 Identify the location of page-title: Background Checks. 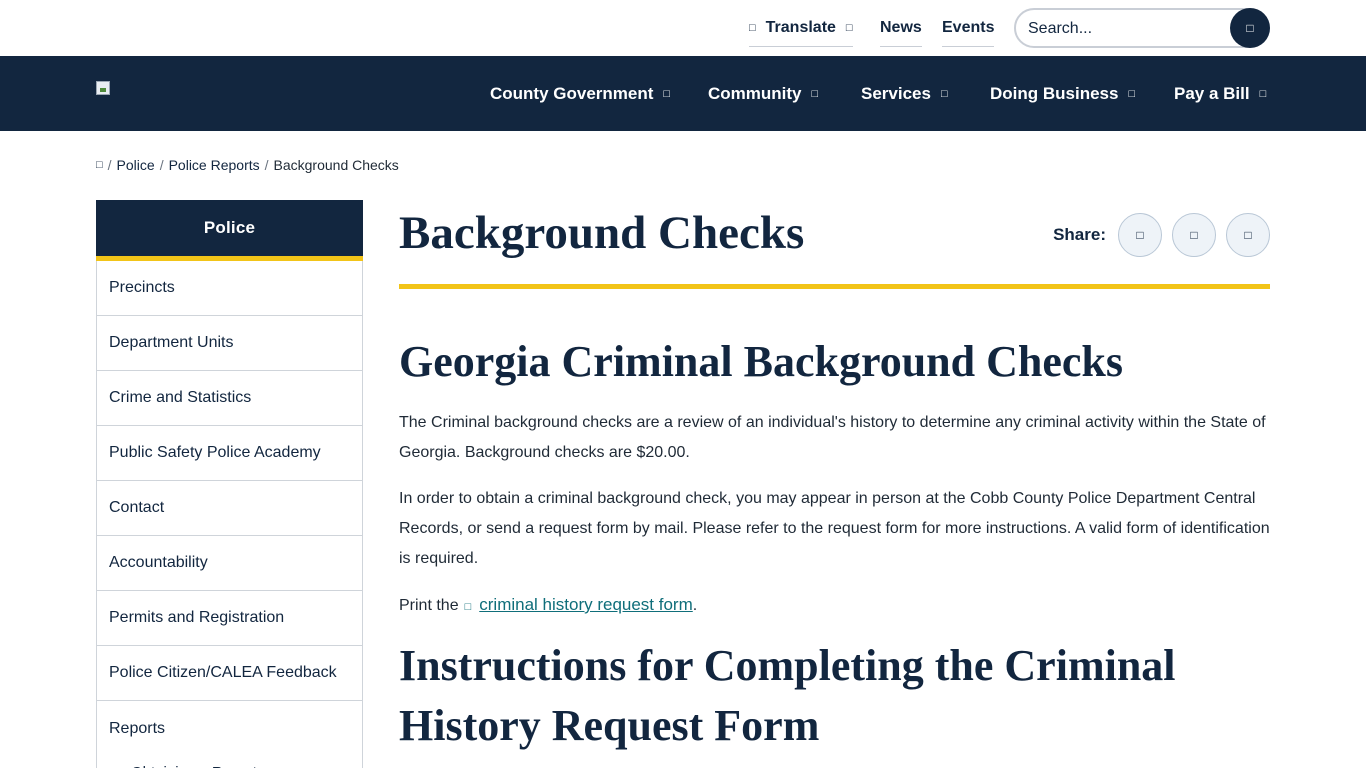
(602, 233).